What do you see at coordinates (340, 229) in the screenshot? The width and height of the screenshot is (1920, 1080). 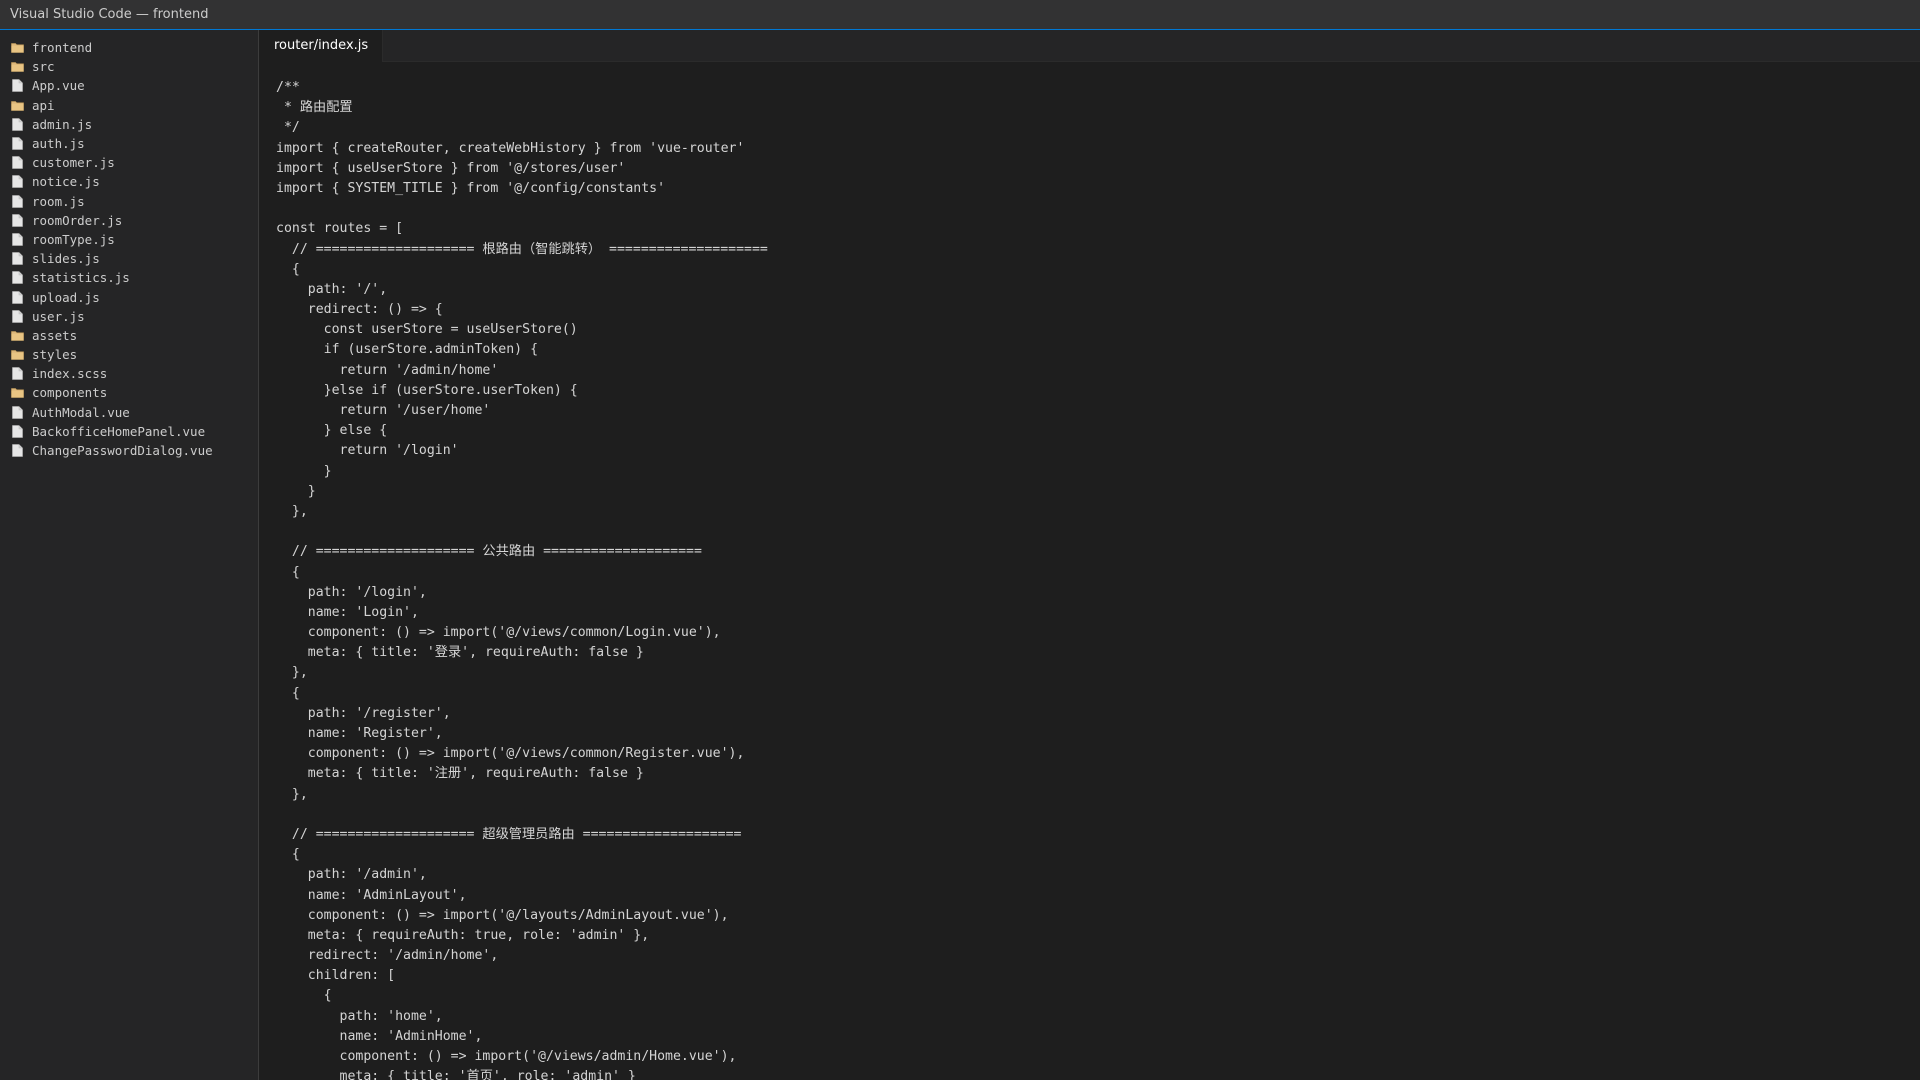 I see `code-line: const routes = [` at bounding box center [340, 229].